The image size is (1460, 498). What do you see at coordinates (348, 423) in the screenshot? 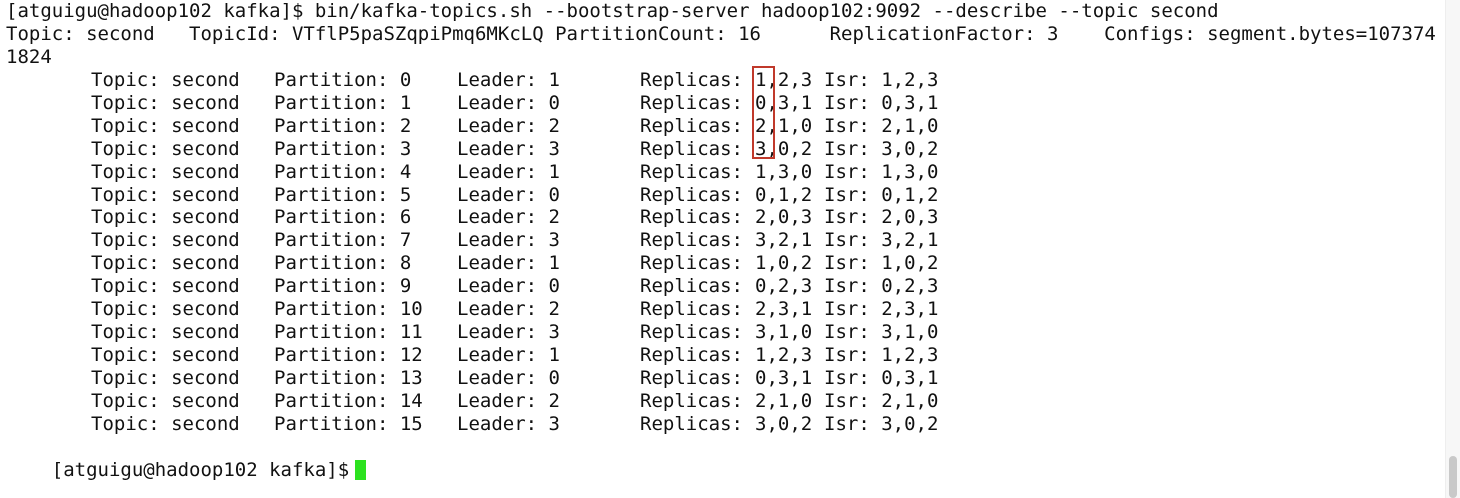
I see `partition-number: Partition: 15` at bounding box center [348, 423].